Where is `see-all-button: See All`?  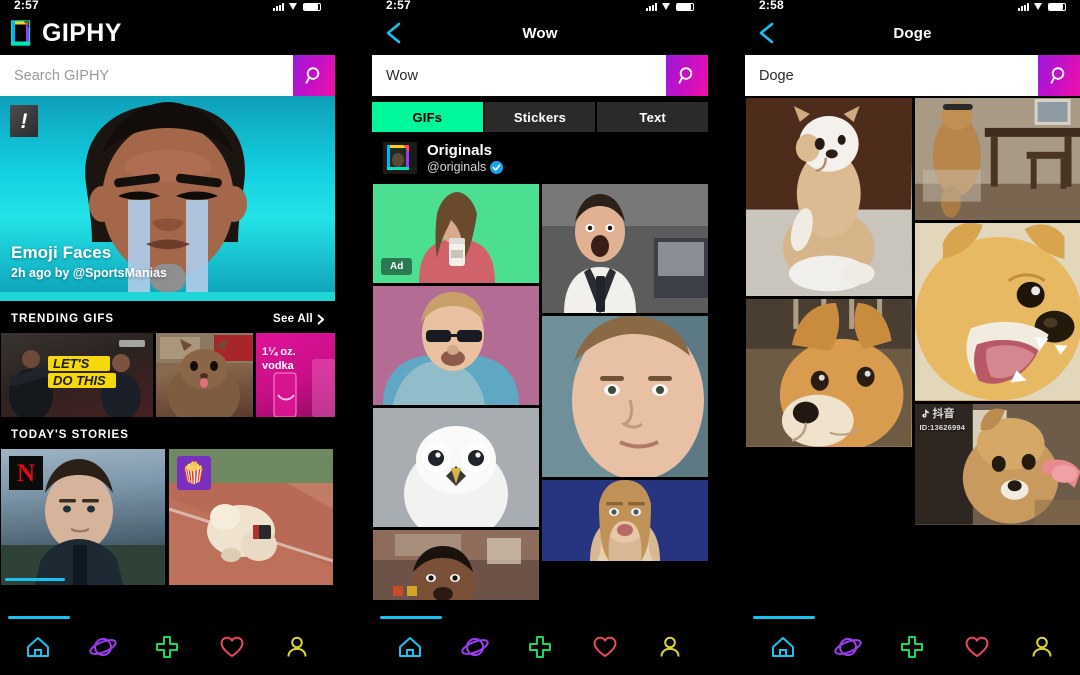 see-all-button: See All is located at coordinates (298, 319).